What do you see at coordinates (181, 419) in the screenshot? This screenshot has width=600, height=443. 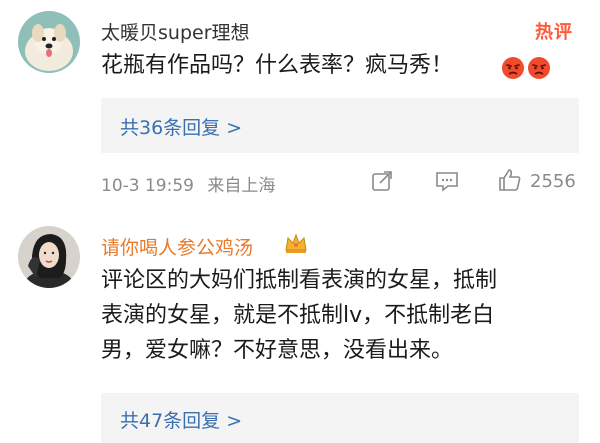 I see `view-replies-link: 共47条回复 >` at bounding box center [181, 419].